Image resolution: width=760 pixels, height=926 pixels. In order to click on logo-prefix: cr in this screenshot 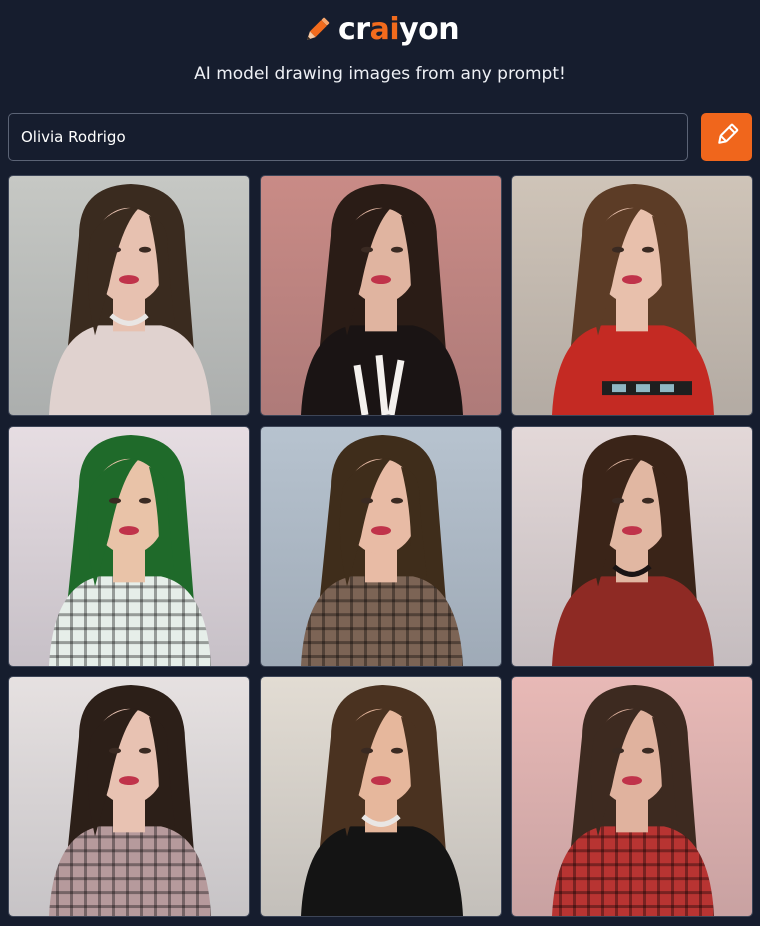, I will do `click(354, 29)`.